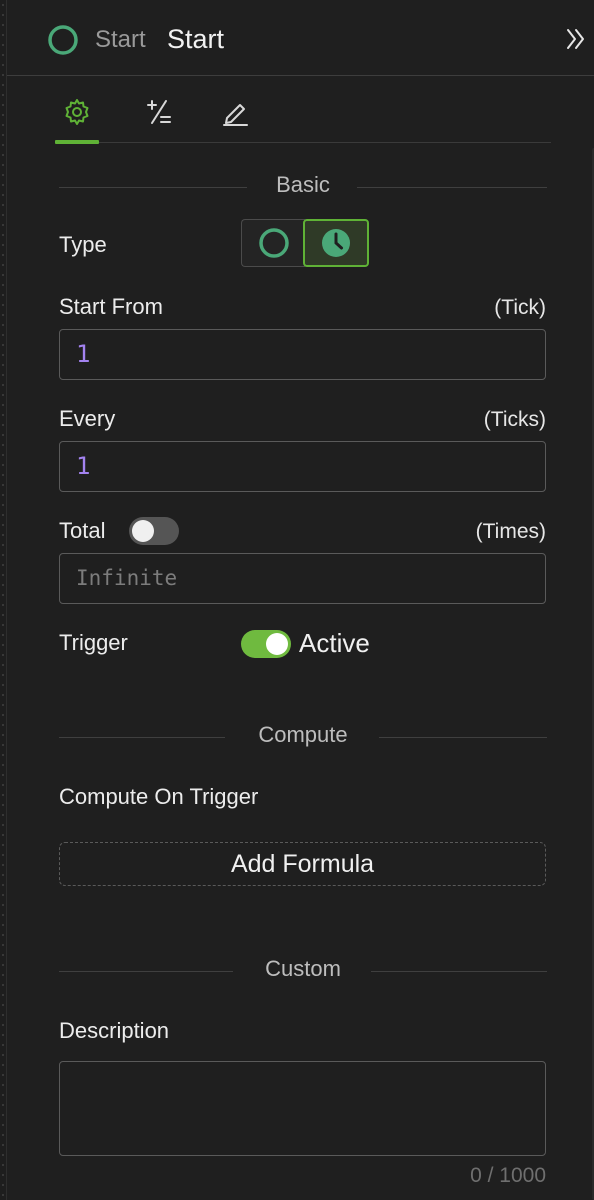 Image resolution: width=594 pixels, height=1200 pixels. What do you see at coordinates (120, 39) in the screenshot?
I see `node-kind-label: Start` at bounding box center [120, 39].